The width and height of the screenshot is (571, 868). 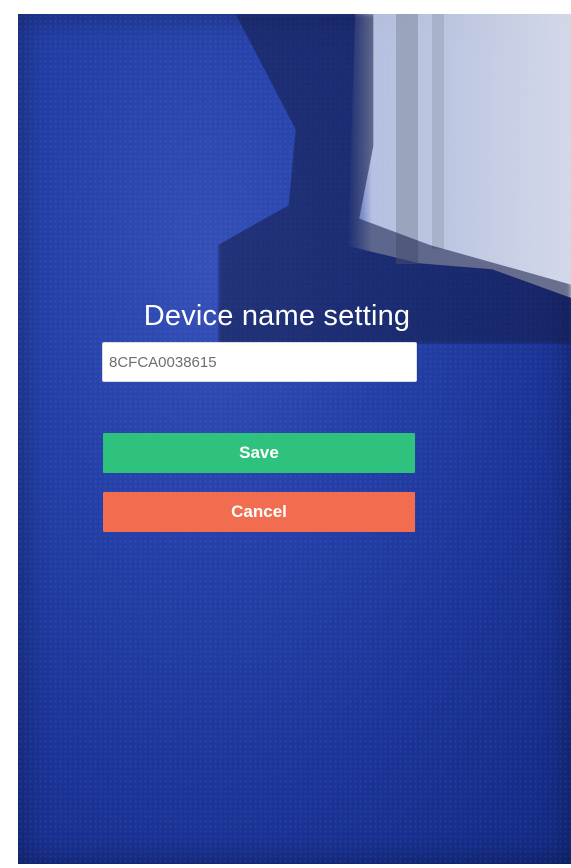 I want to click on window-frame-reflection-secondary, so click(x=438, y=131).